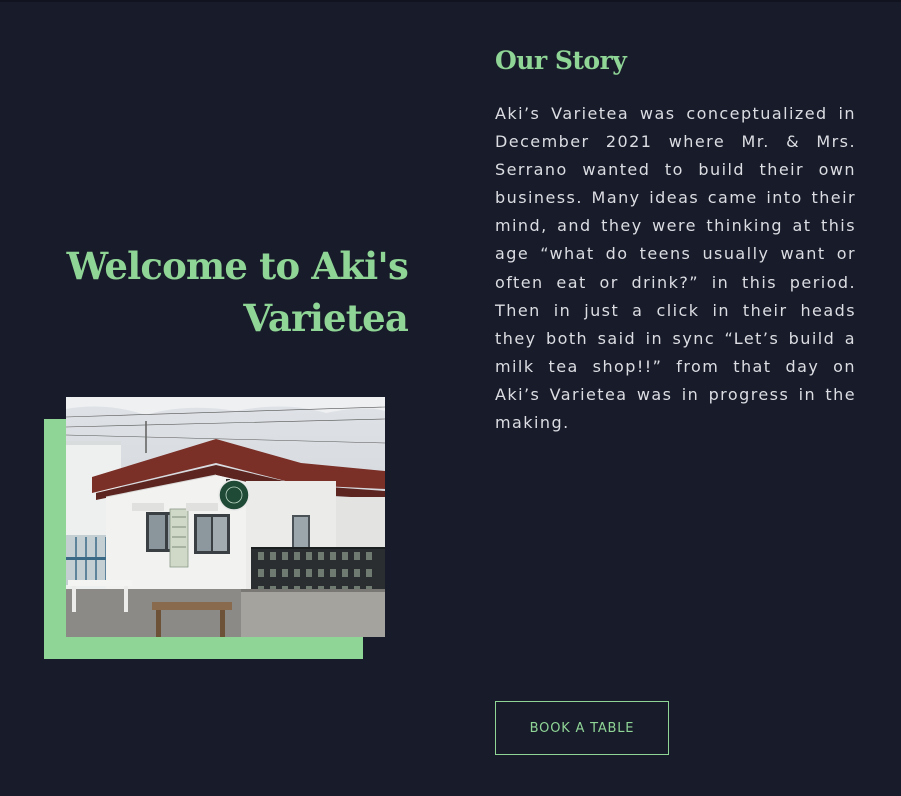  Describe the element at coordinates (225, 517) in the screenshot. I see `shop-photo` at that location.